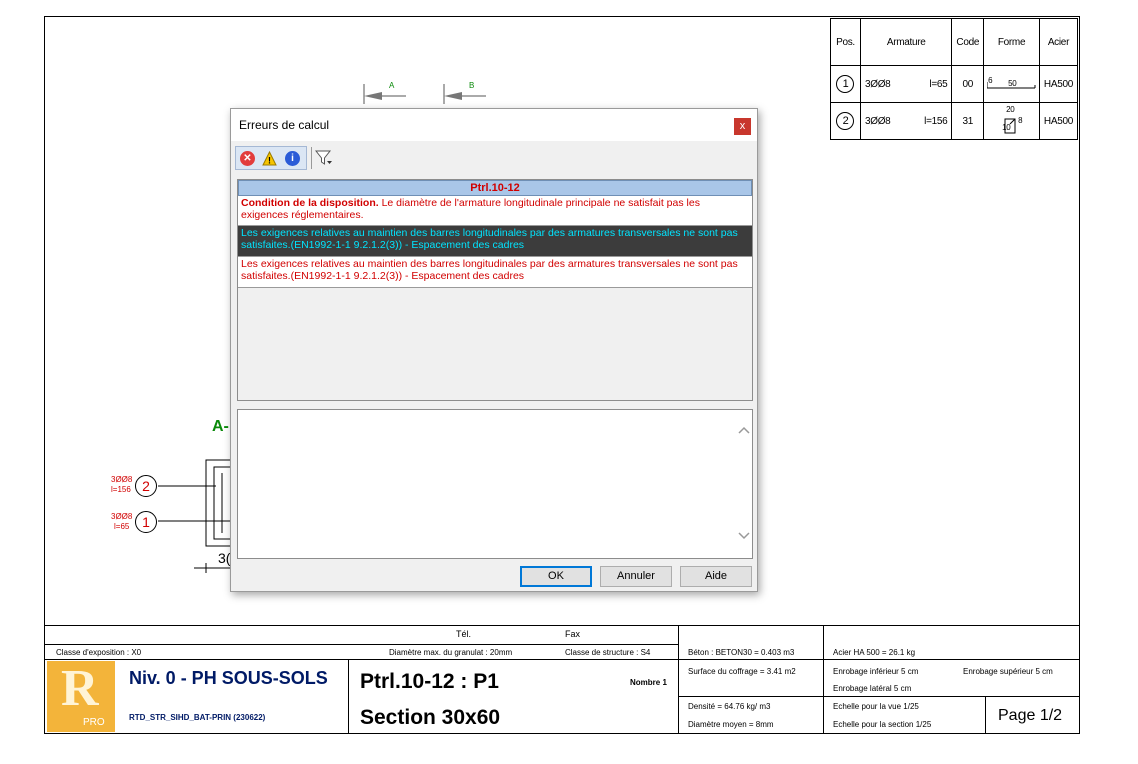  What do you see at coordinates (146, 522) in the screenshot?
I see `callout-marker-1: 1` at bounding box center [146, 522].